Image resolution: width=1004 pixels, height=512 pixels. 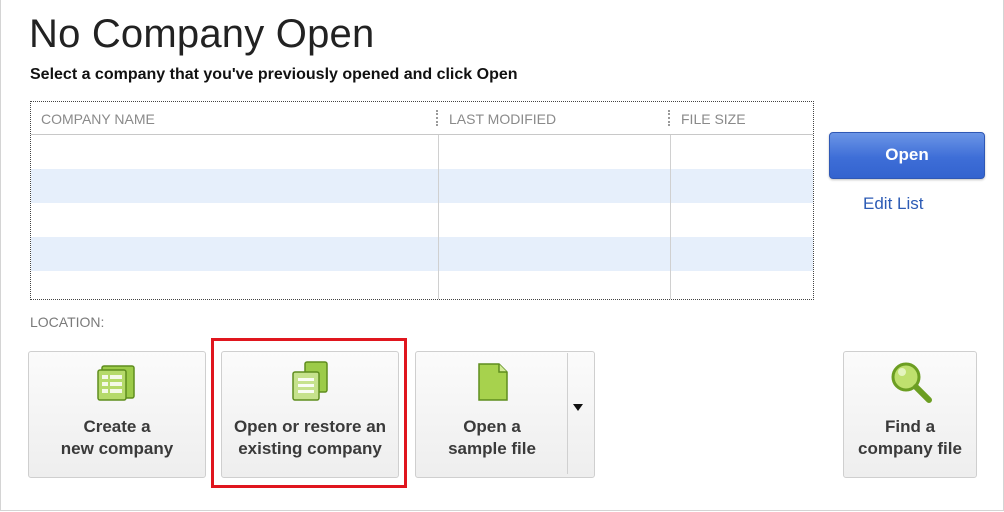 What do you see at coordinates (910, 448) in the screenshot?
I see `find-line2: company file` at bounding box center [910, 448].